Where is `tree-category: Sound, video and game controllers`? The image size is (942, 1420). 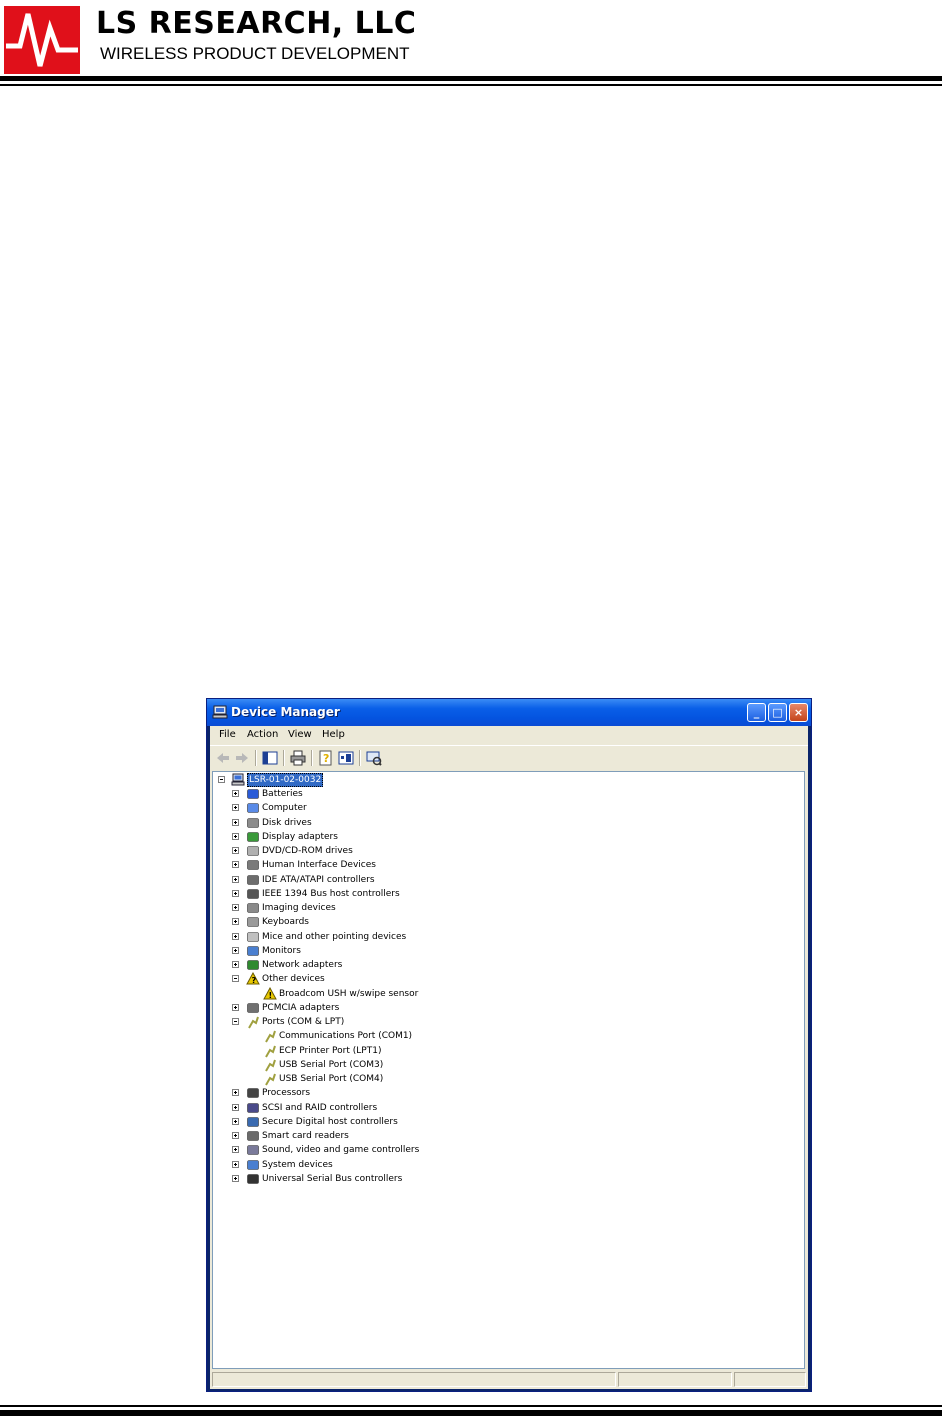
tree-category: Sound, video and game controllers is located at coordinates (503, 1150).